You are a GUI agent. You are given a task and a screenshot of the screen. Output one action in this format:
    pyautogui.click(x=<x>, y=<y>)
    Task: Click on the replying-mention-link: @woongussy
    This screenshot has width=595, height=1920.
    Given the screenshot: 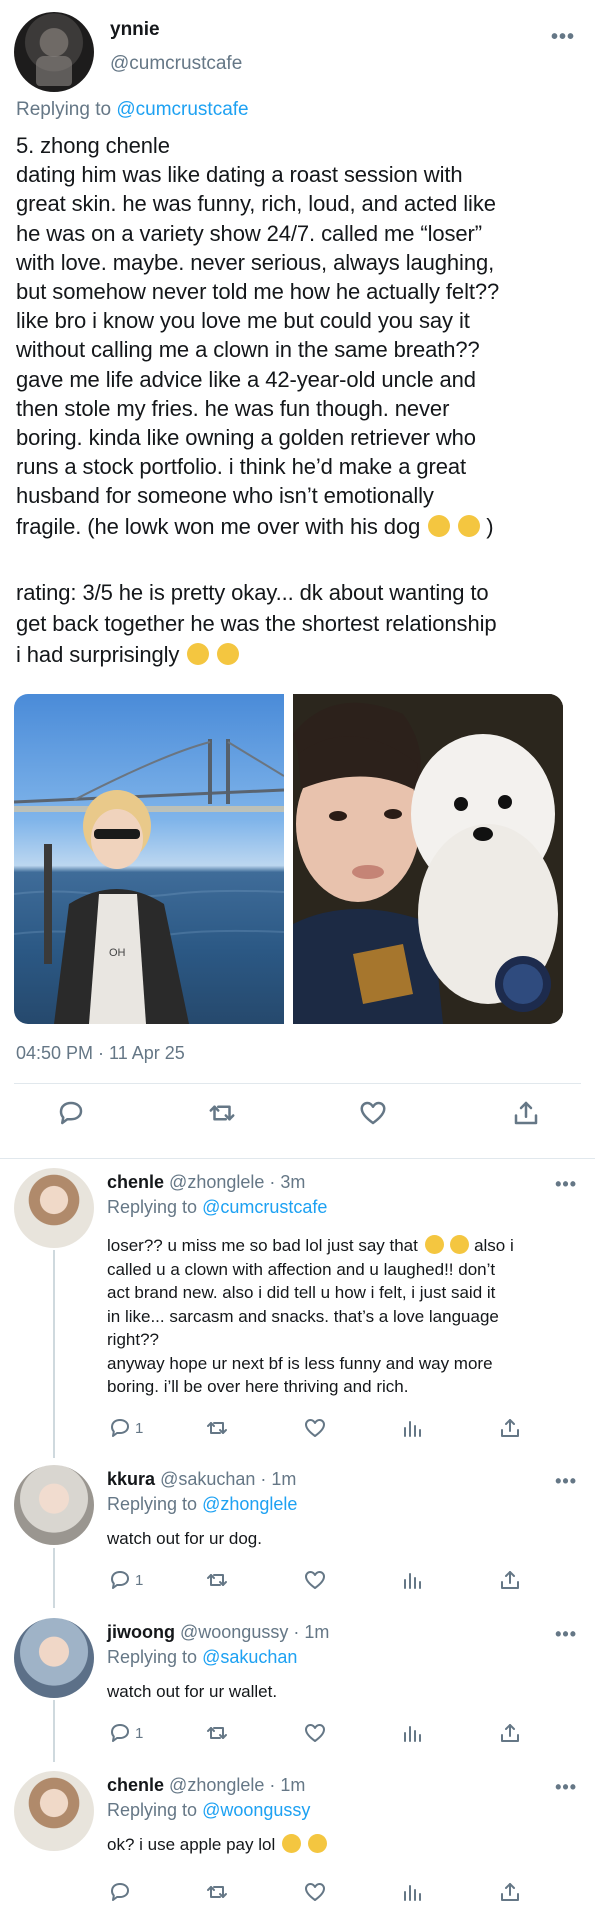 What is the action you would take?
    pyautogui.click(x=256, y=1810)
    